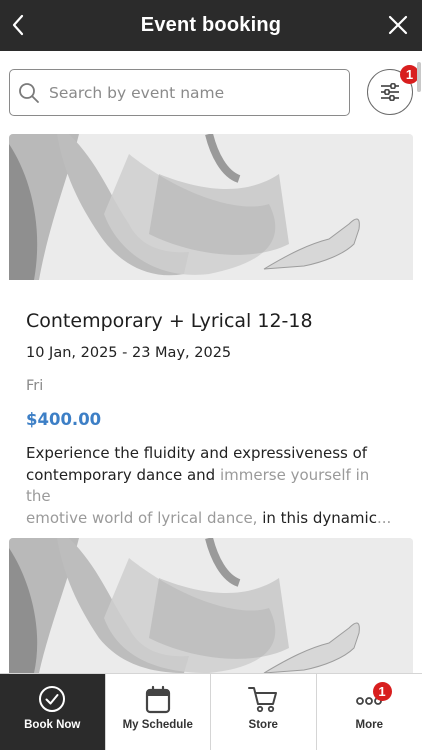  I want to click on close-icon, so click(398, 25).